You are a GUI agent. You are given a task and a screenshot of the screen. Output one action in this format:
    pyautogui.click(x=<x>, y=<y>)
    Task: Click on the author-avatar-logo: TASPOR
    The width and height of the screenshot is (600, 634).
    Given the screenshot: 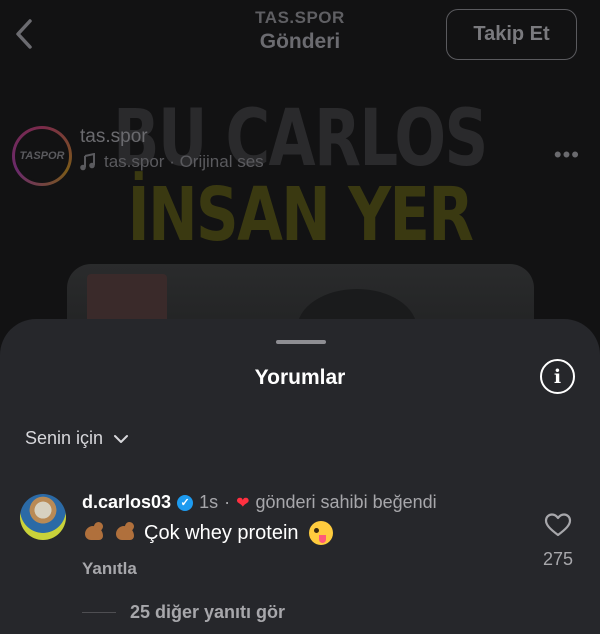 What is the action you would take?
    pyautogui.click(x=42, y=156)
    